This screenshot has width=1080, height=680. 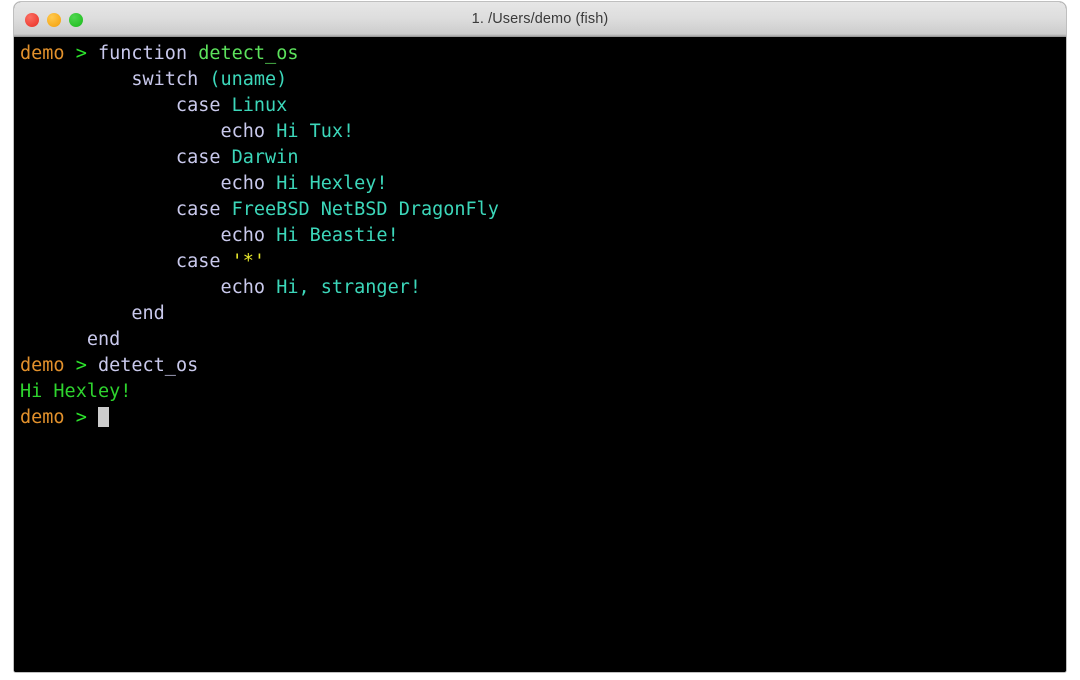 What do you see at coordinates (543, 262) in the screenshot?
I see `terminal-line: case '*'` at bounding box center [543, 262].